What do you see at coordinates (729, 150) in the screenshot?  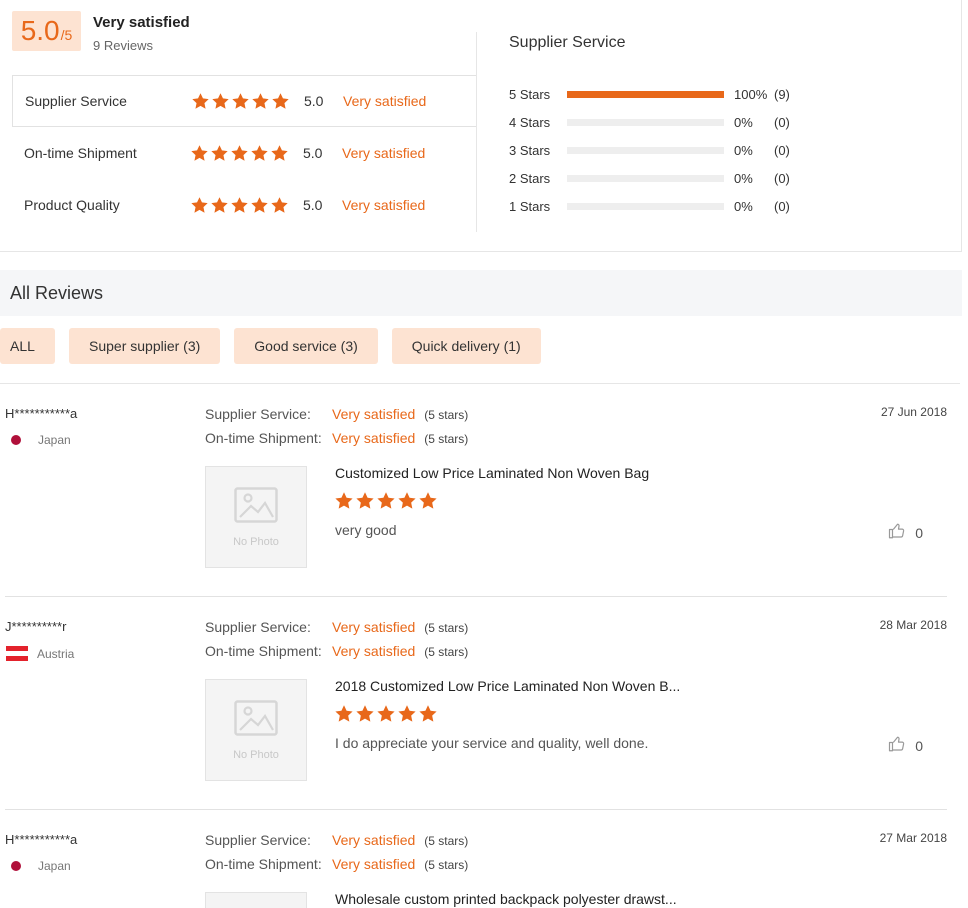 I see `distribution-row: 3 Stars 0% (0)` at bounding box center [729, 150].